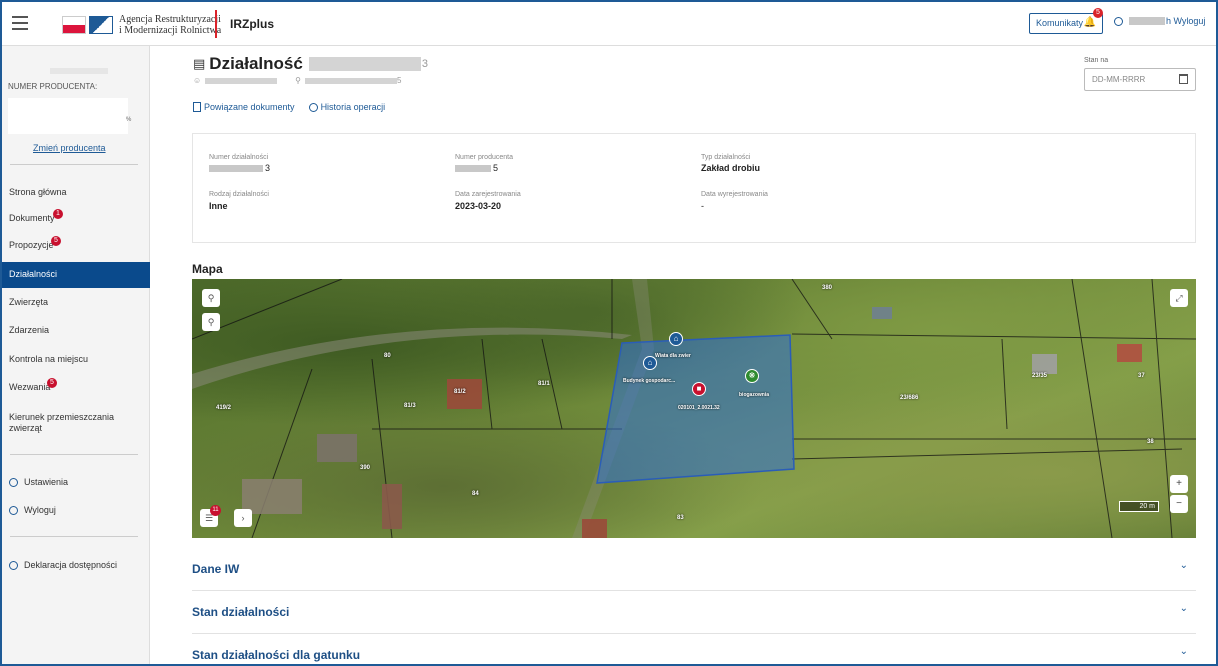 The width and height of the screenshot is (1218, 666). Describe the element at coordinates (473, 168) in the screenshot. I see `redacted-producer-number` at that location.